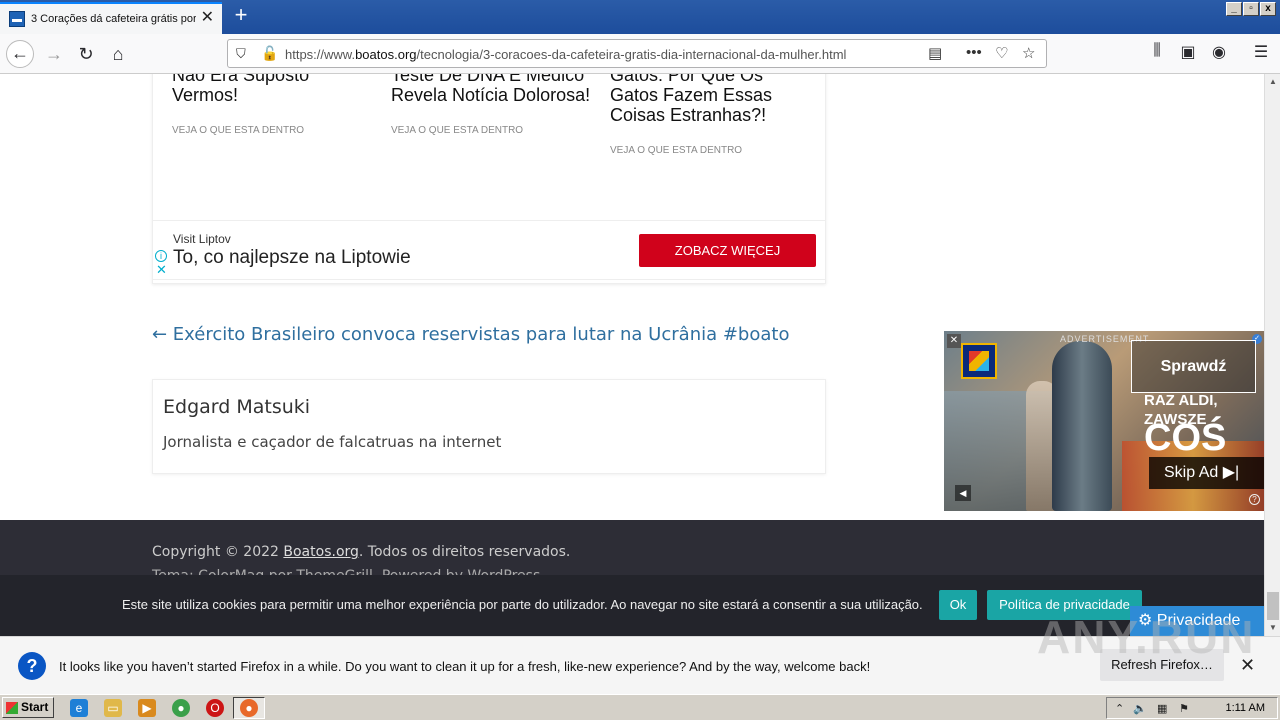  I want to click on window-controls: _ ▫ x, so click(1251, 9).